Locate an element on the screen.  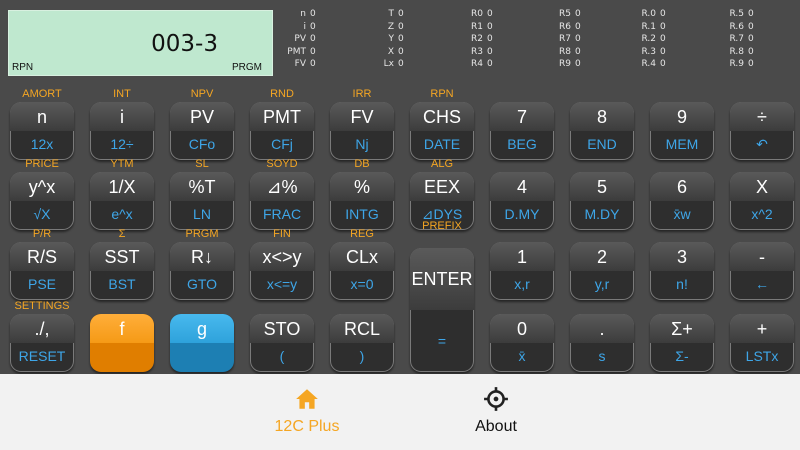
key-button: y^x √X is located at coordinates (42, 201).